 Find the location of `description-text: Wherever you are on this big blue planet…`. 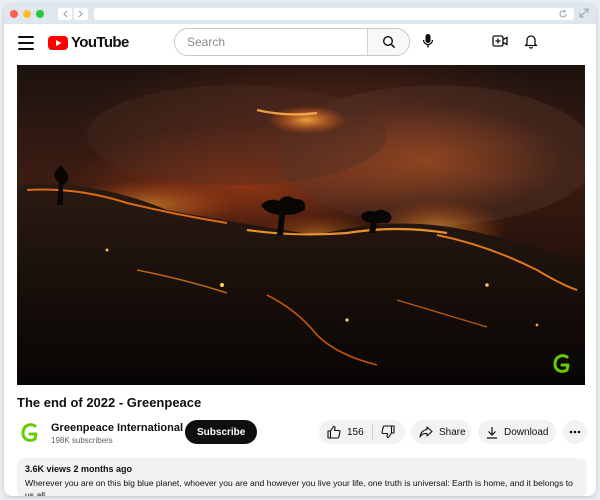

description-text: Wherever you are on this big blue planet… is located at coordinates (299, 487).